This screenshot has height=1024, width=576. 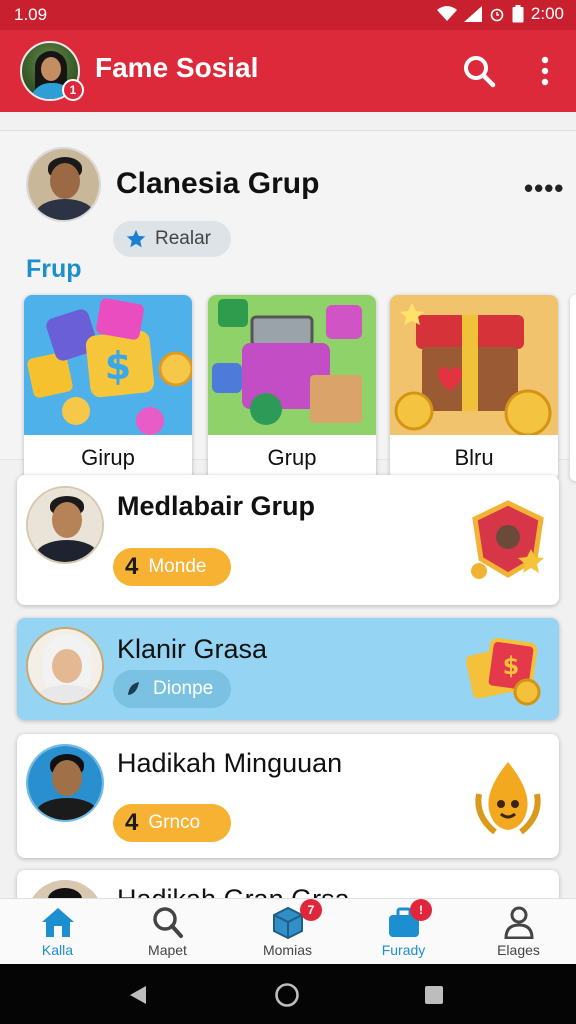 I want to click on item-title: Hadikah Minguuan, so click(x=230, y=763).